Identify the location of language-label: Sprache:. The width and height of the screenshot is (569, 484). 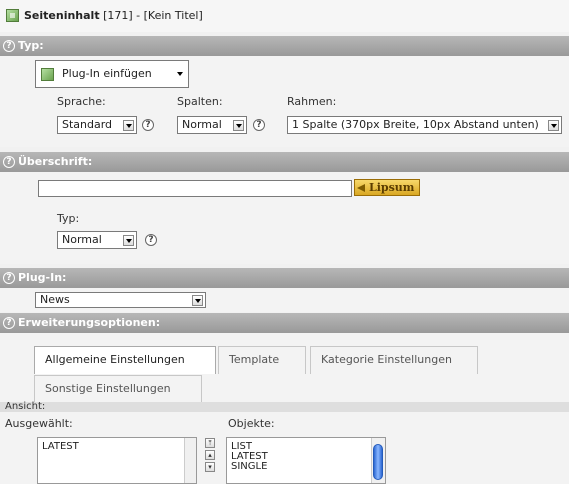
(81, 101).